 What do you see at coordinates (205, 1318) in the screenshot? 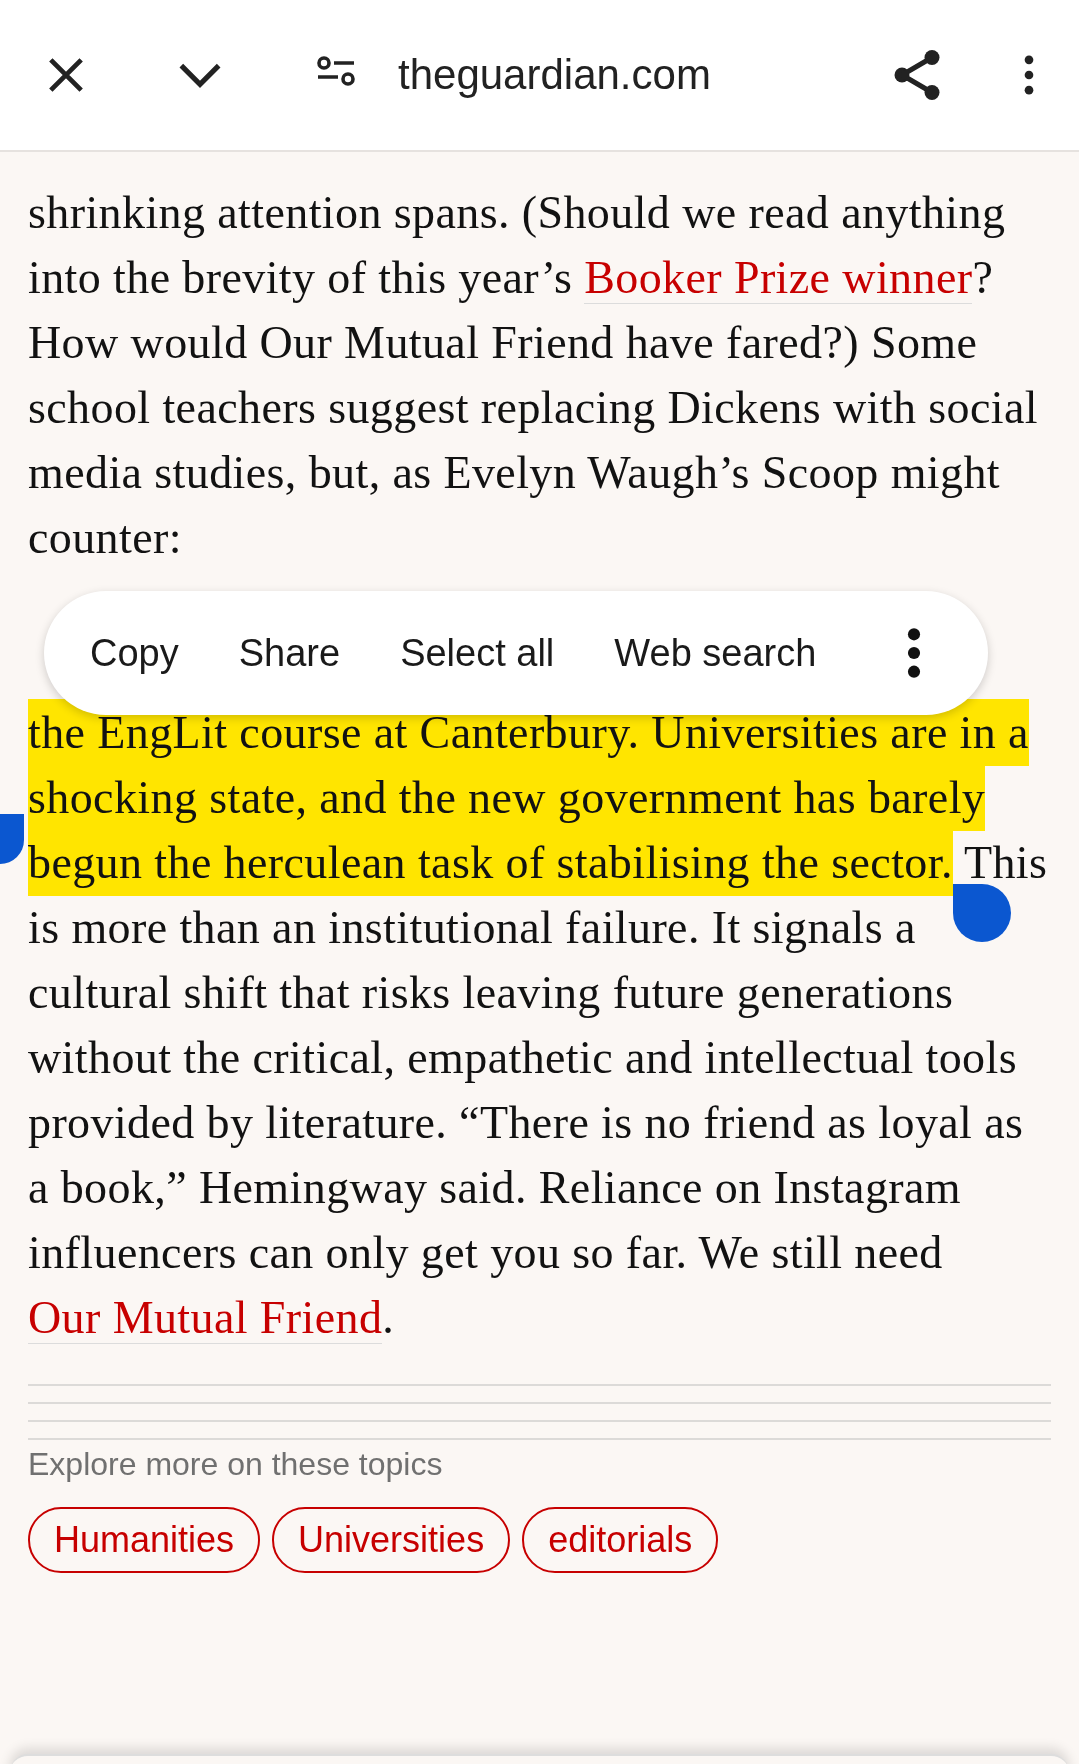
I see `article-link: Our Mutual Friend` at bounding box center [205, 1318].